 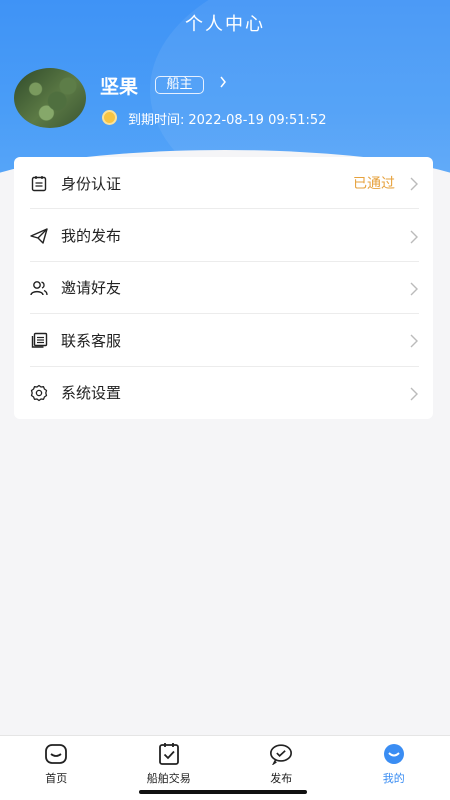 What do you see at coordinates (91, 288) in the screenshot?
I see `menu-item-label: 邀请好友` at bounding box center [91, 288].